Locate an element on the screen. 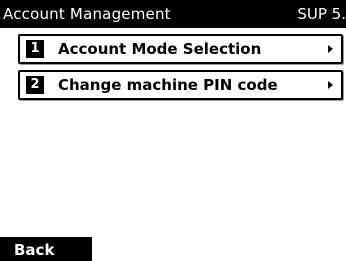 This screenshot has width=346, height=261. menu-item-number: 1 is located at coordinates (35, 49).